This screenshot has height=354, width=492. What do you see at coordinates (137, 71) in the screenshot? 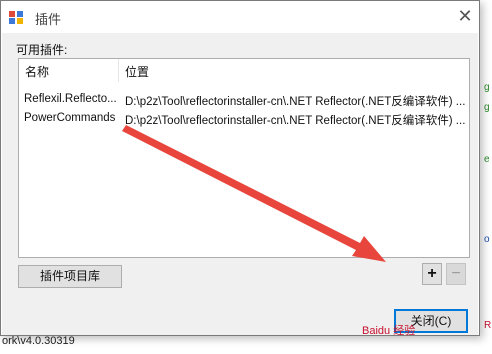
I see `column-header-location: 位置` at bounding box center [137, 71].